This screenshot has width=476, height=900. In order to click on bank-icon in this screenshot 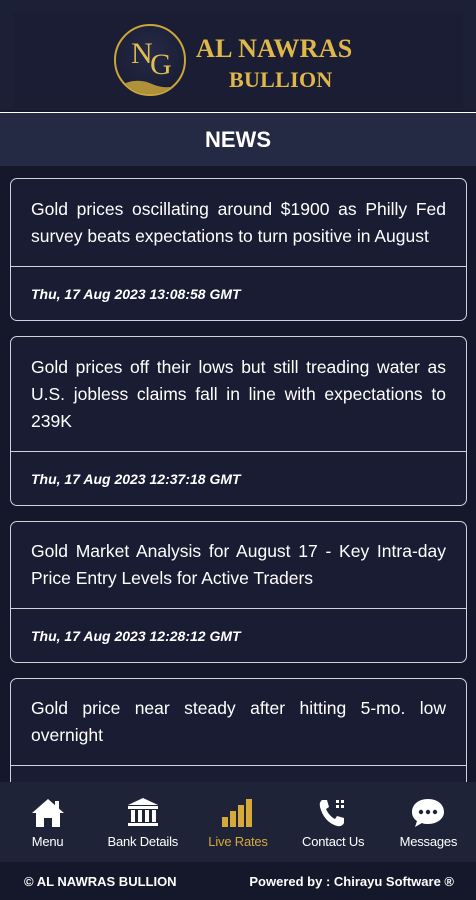, I will do `click(143, 813)`.